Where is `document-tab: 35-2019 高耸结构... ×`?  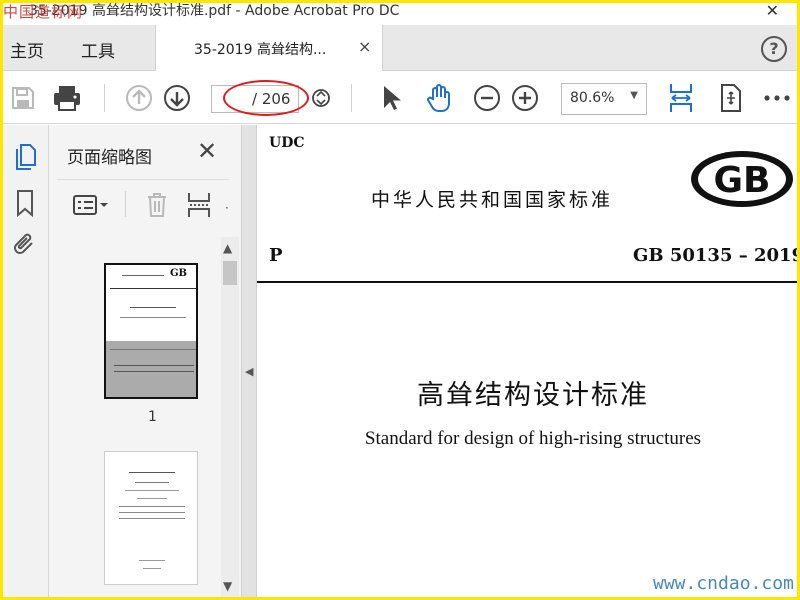 document-tab: 35-2019 高耸结构... × is located at coordinates (269, 48).